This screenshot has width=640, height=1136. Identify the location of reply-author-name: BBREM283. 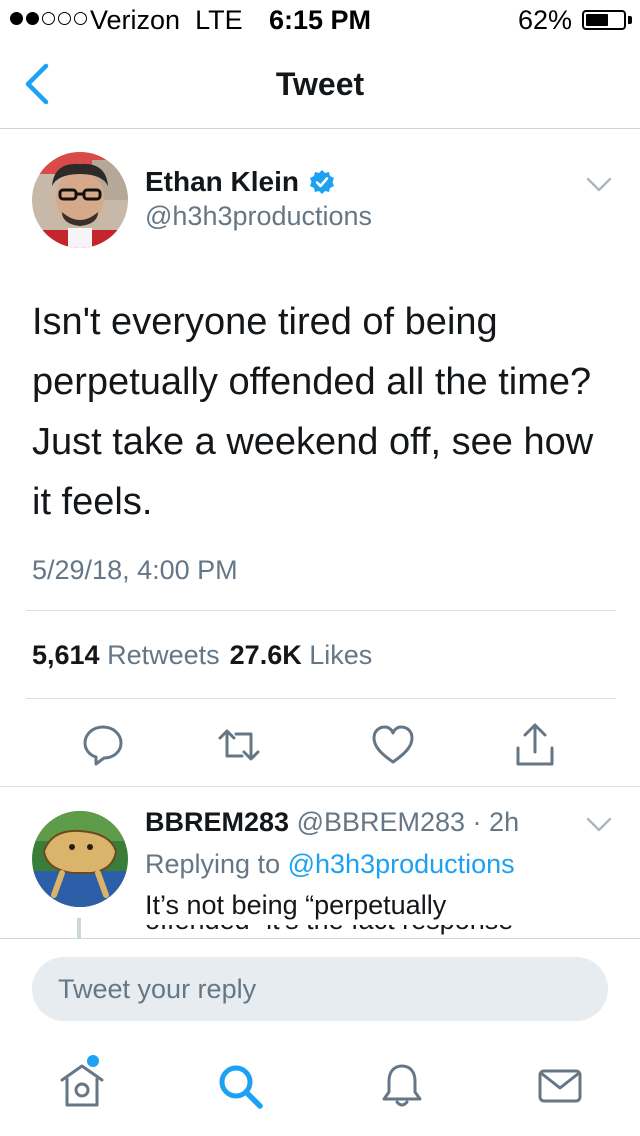
(217, 822).